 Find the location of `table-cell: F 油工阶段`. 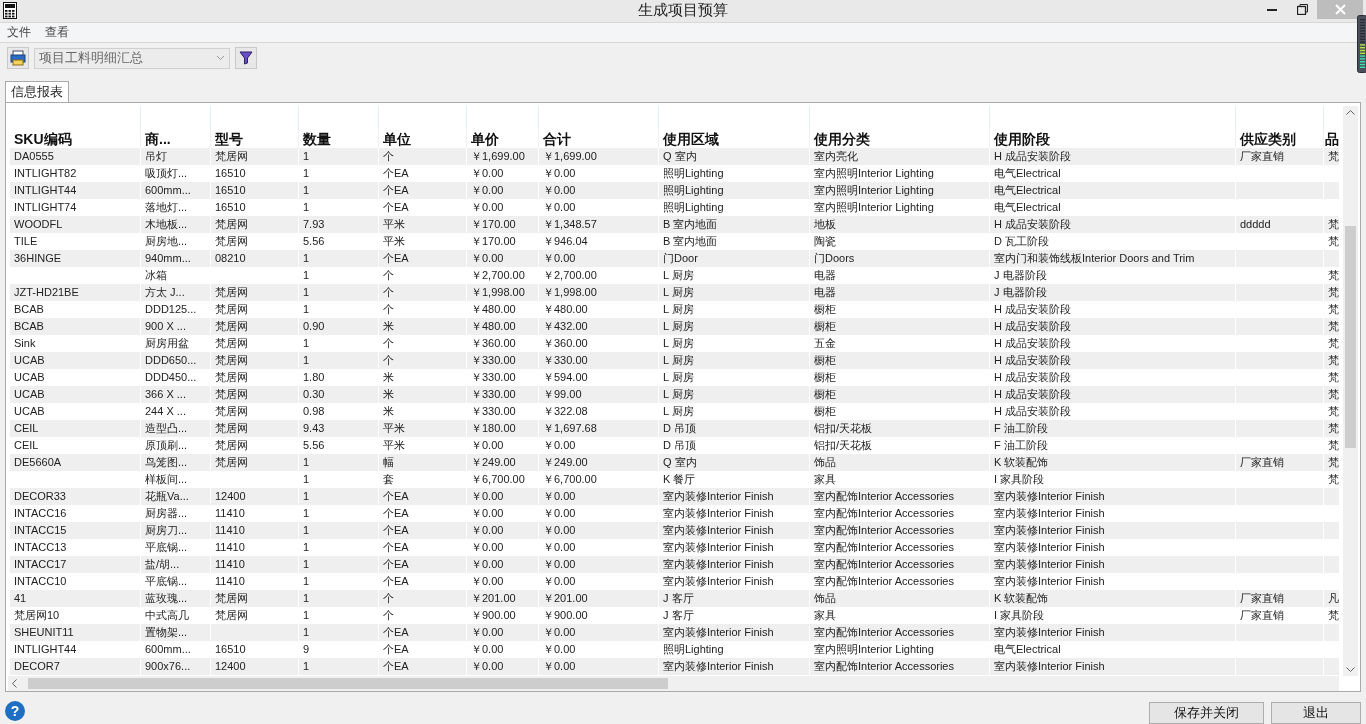

table-cell: F 油工阶段 is located at coordinates (1113, 429).